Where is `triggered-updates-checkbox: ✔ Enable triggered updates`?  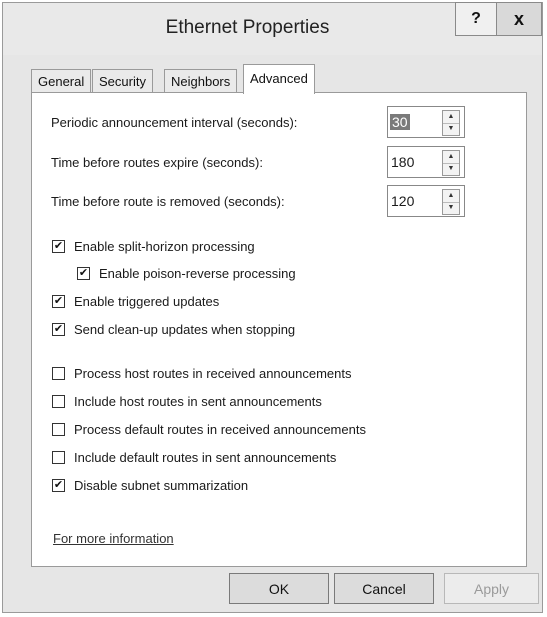 triggered-updates-checkbox: ✔ Enable triggered updates is located at coordinates (135, 301).